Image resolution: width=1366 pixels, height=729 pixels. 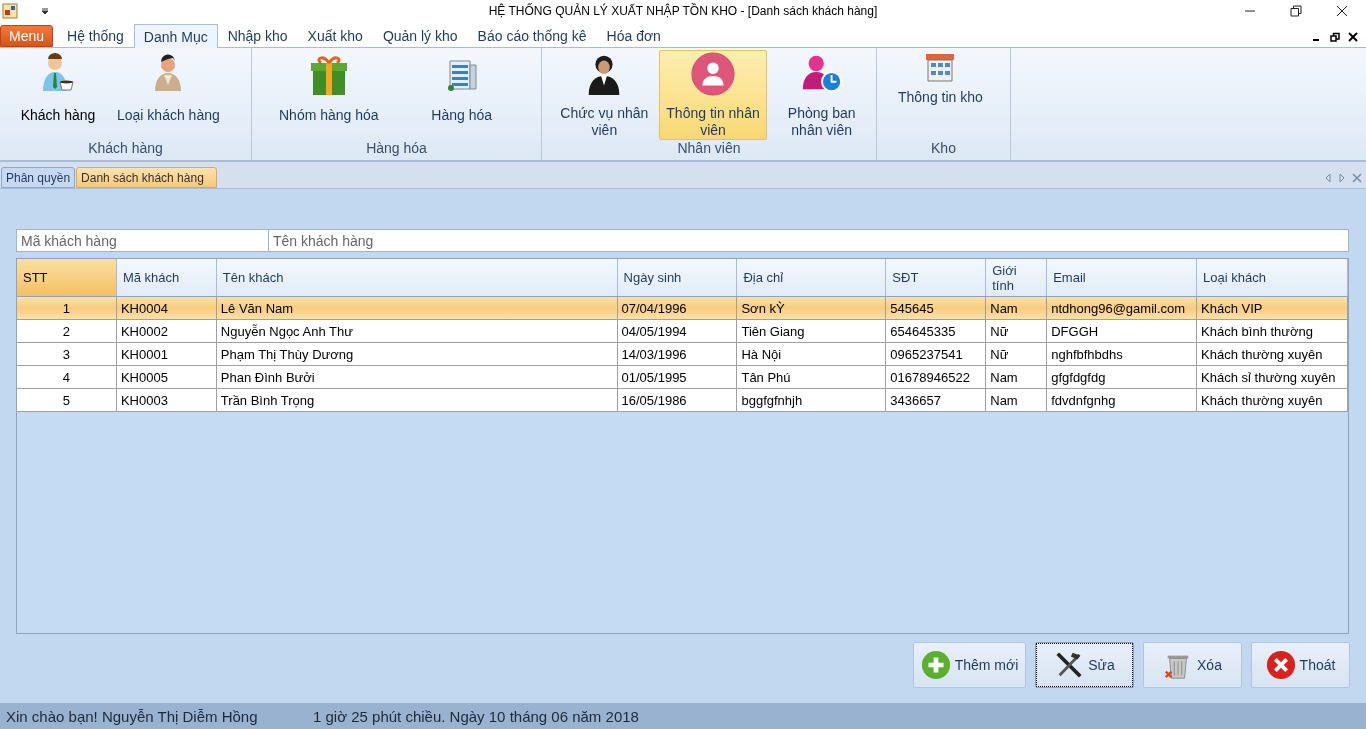 What do you see at coordinates (923, 331) in the screenshot?
I see `table-cell: 654645335` at bounding box center [923, 331].